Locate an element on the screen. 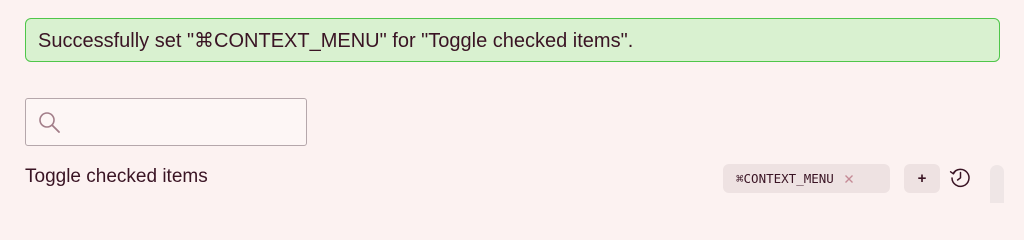 The image size is (1024, 240). close-icon is located at coordinates (848, 178).